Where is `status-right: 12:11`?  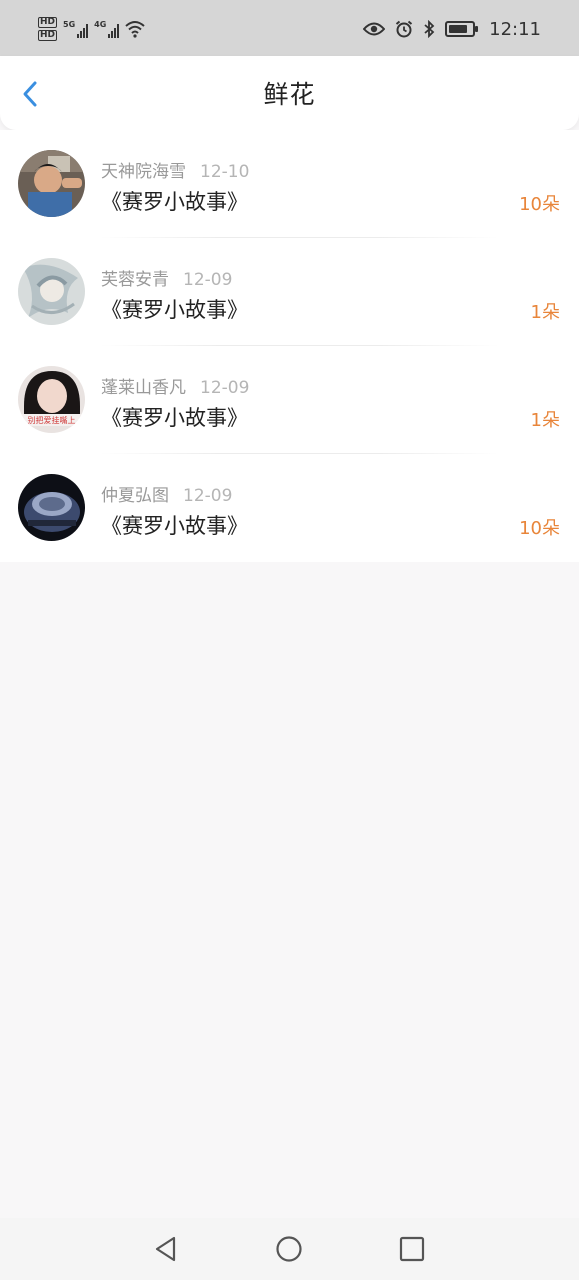
status-right: 12:11 is located at coordinates (452, 29).